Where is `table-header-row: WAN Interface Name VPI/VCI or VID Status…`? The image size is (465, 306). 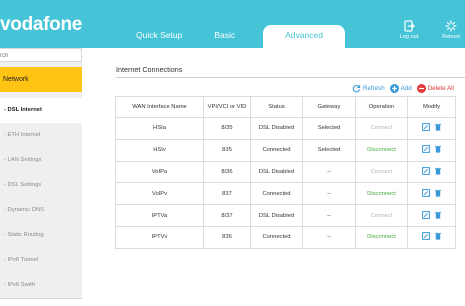
table-header-row: WAN Interface Name VPI/VCI or VID Status… is located at coordinates (285, 107).